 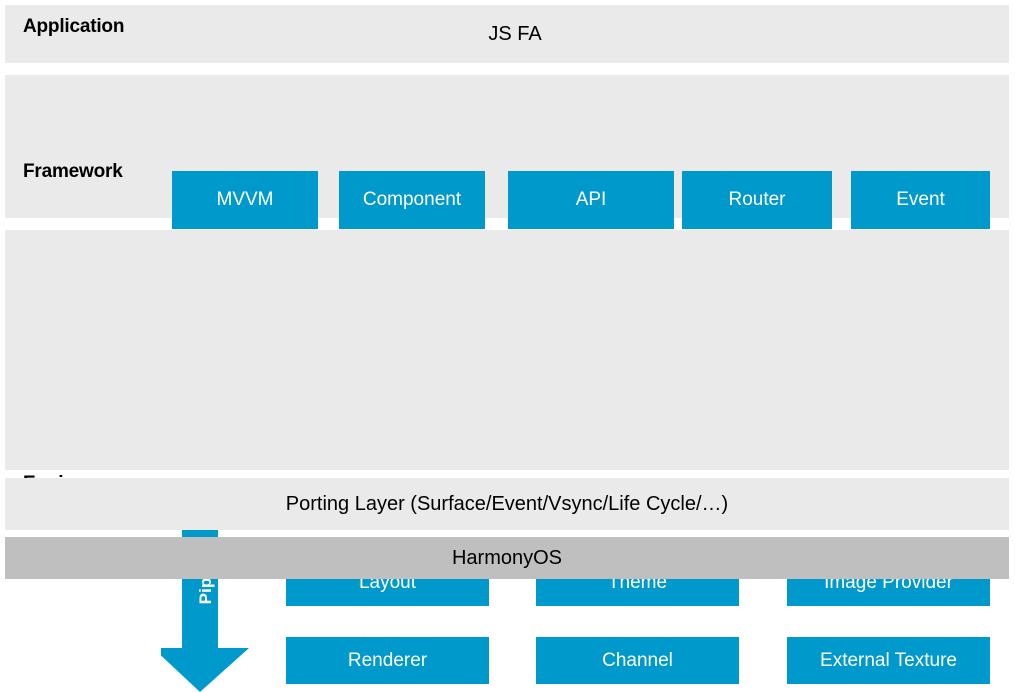 I want to click on framework-module-row: MVVM Component API Router Event, so click(x=581, y=200).